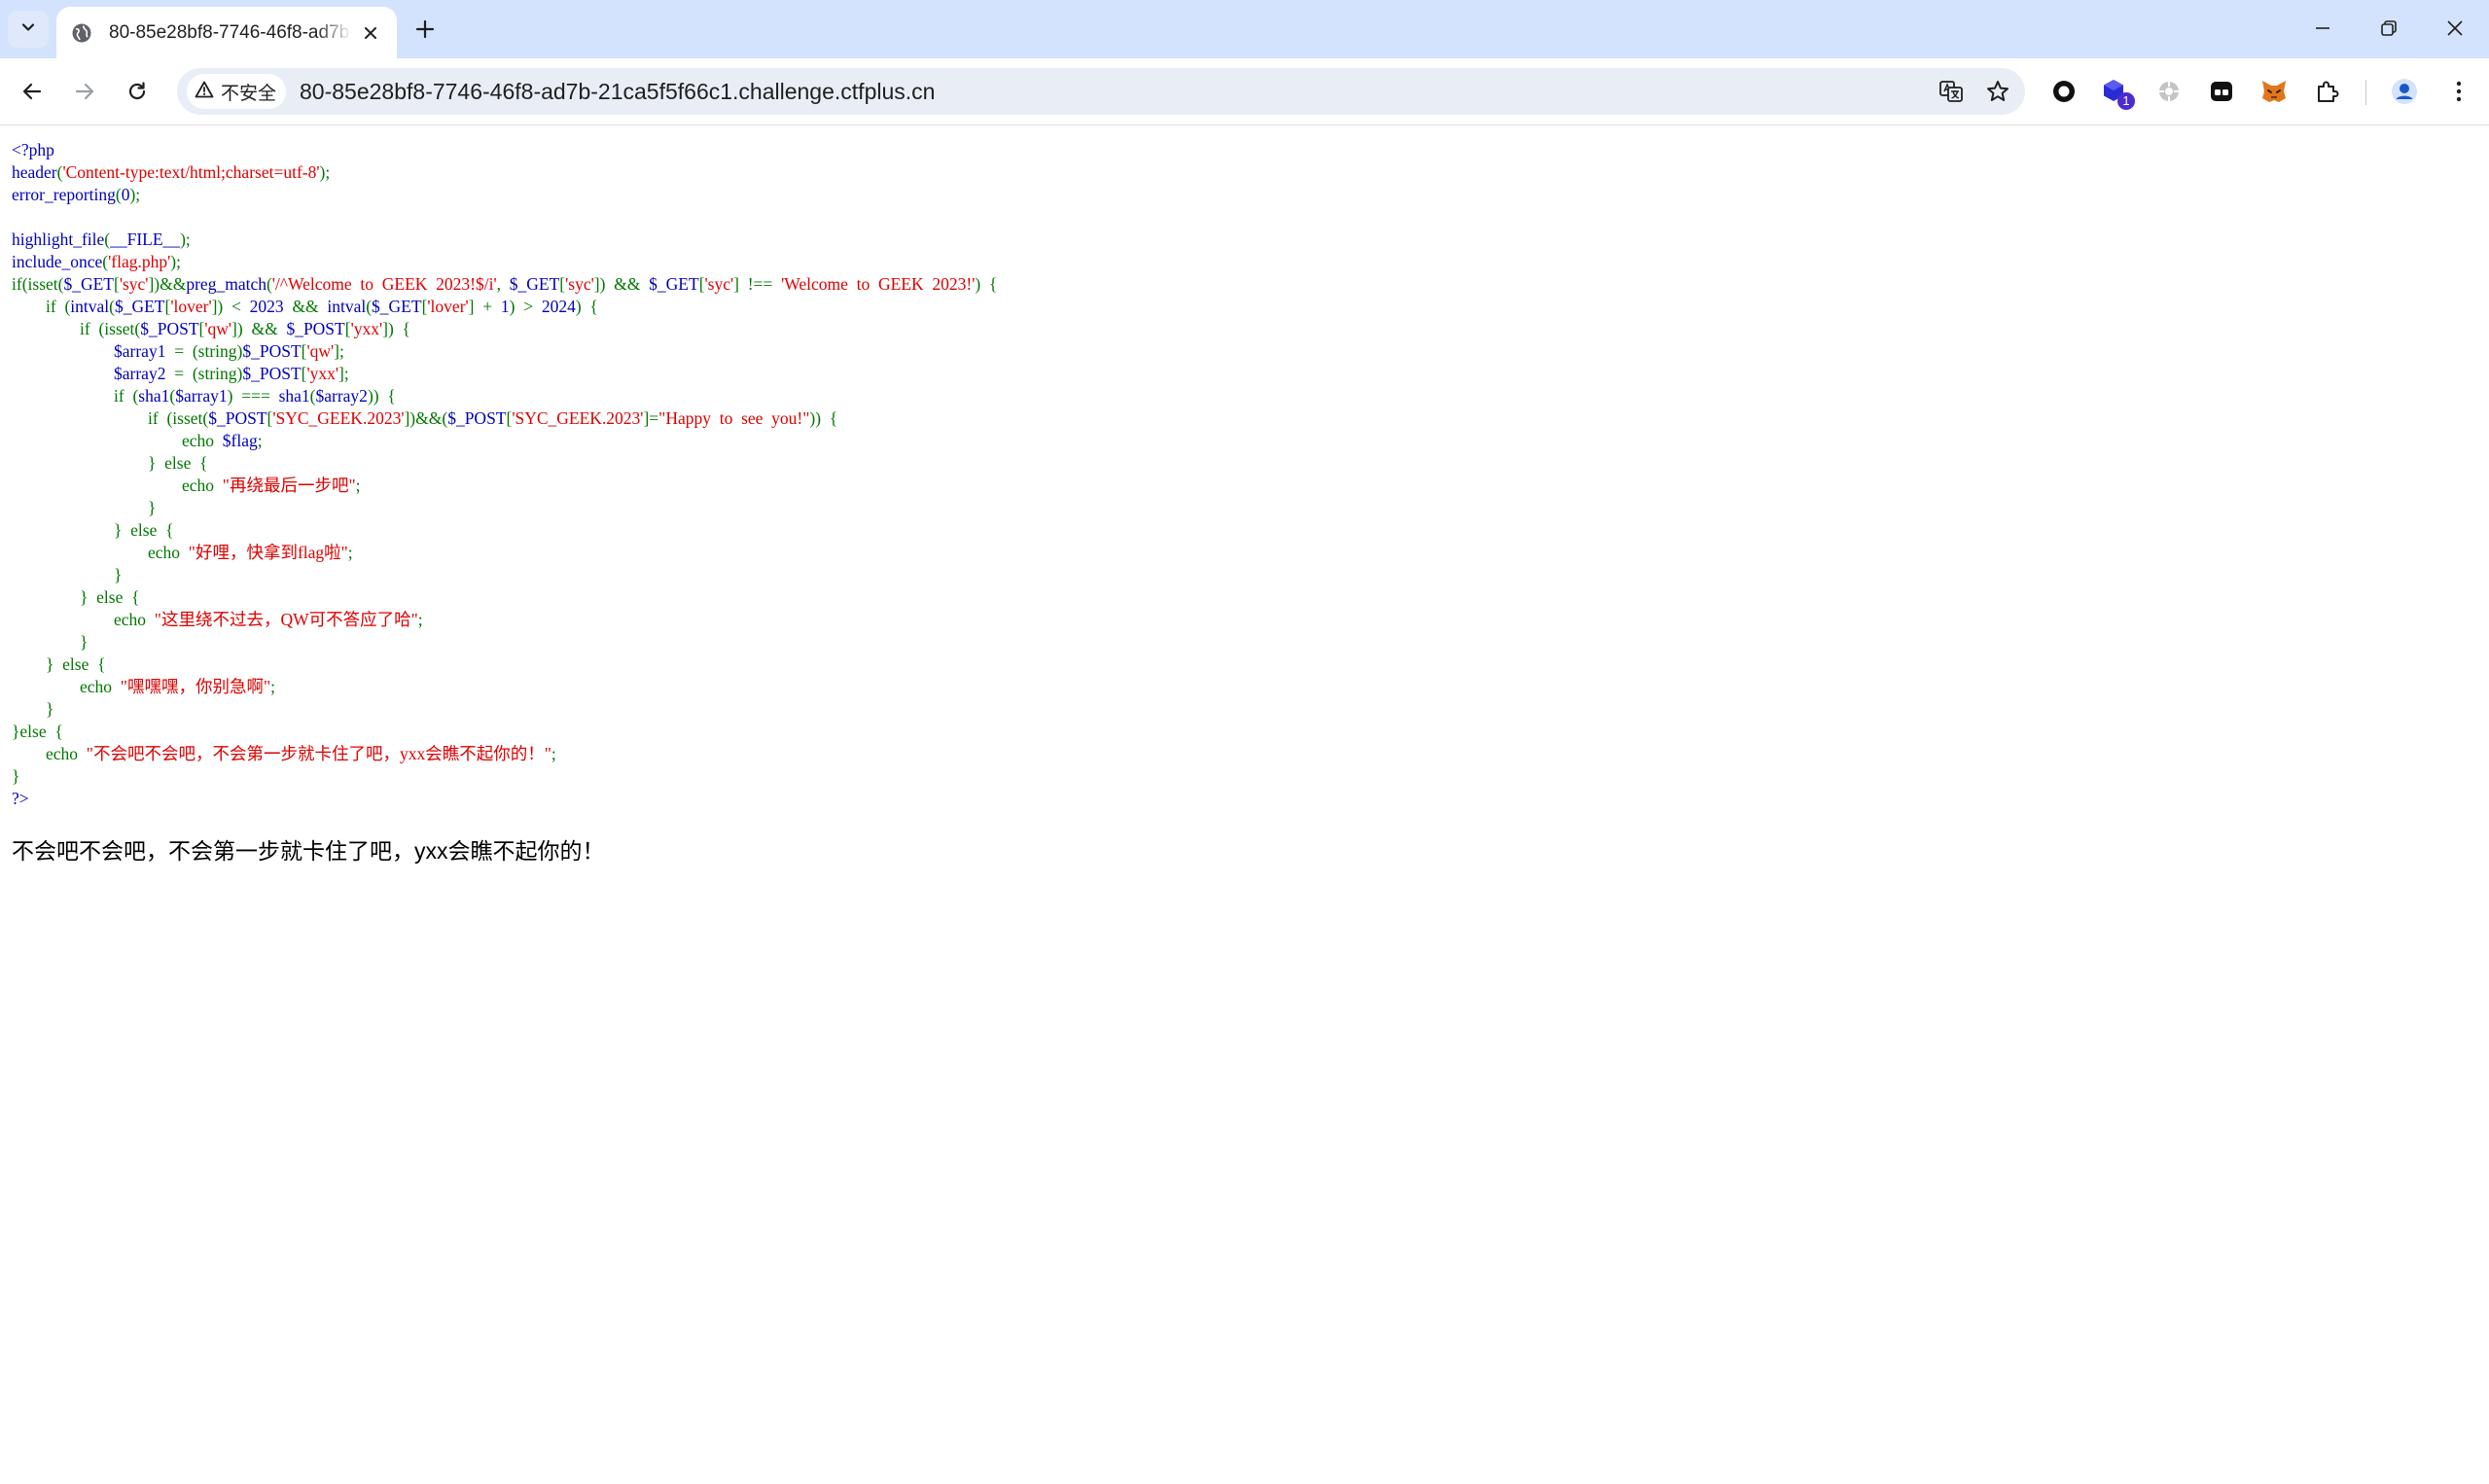 This screenshot has width=2489, height=1484. I want to click on gray-flower-extension-icon, so click(2169, 92).